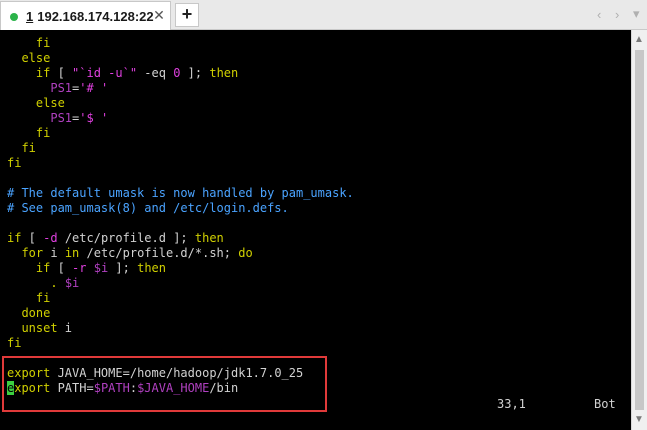 This screenshot has height=430, width=647. What do you see at coordinates (639, 419) in the screenshot?
I see `scroll-down-icon: ▼` at bounding box center [639, 419].